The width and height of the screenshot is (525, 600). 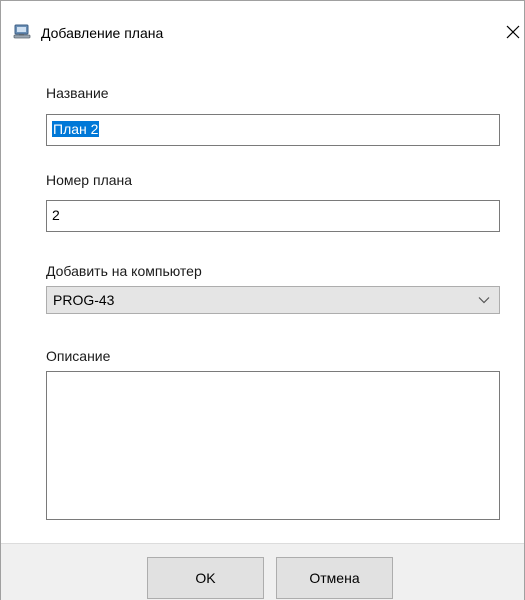 I want to click on computer-select-value: PROG-43, so click(x=84, y=300).